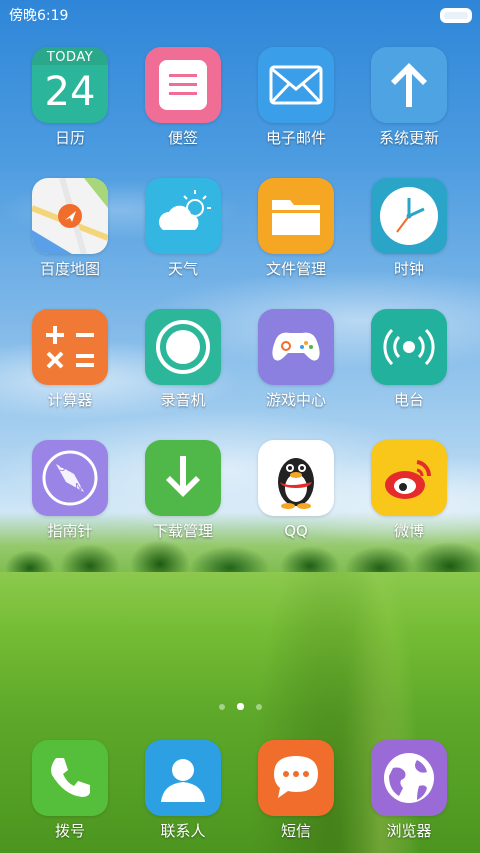  What do you see at coordinates (69, 831) in the screenshot?
I see `dock-label-phone: 拨号` at bounding box center [69, 831].